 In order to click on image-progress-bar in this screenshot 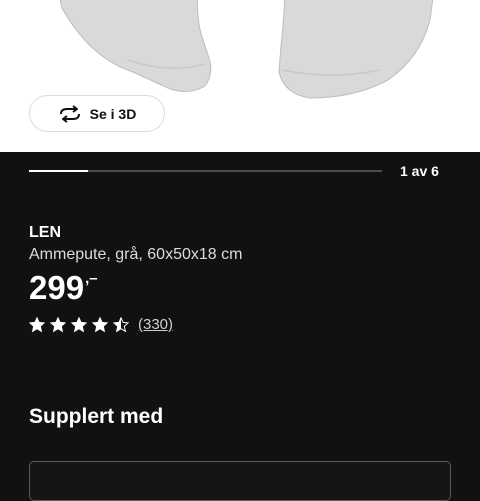, I will do `click(205, 171)`.